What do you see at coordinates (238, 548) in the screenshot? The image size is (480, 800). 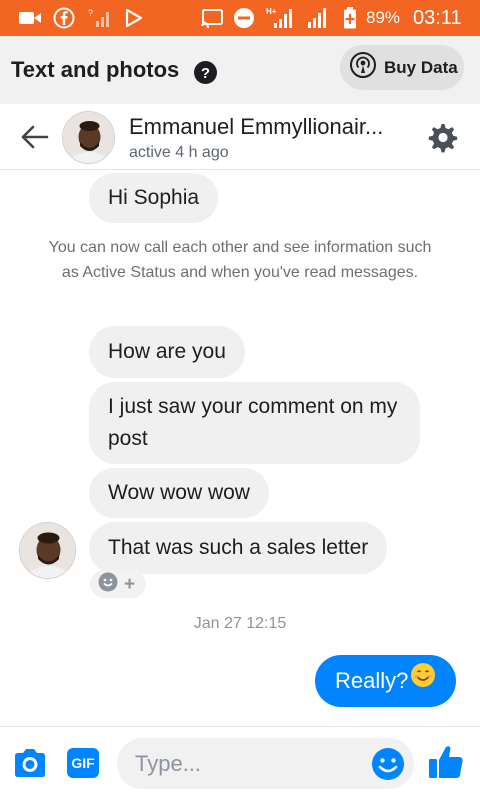 I see `message-bubble: That was such a sales letter` at bounding box center [238, 548].